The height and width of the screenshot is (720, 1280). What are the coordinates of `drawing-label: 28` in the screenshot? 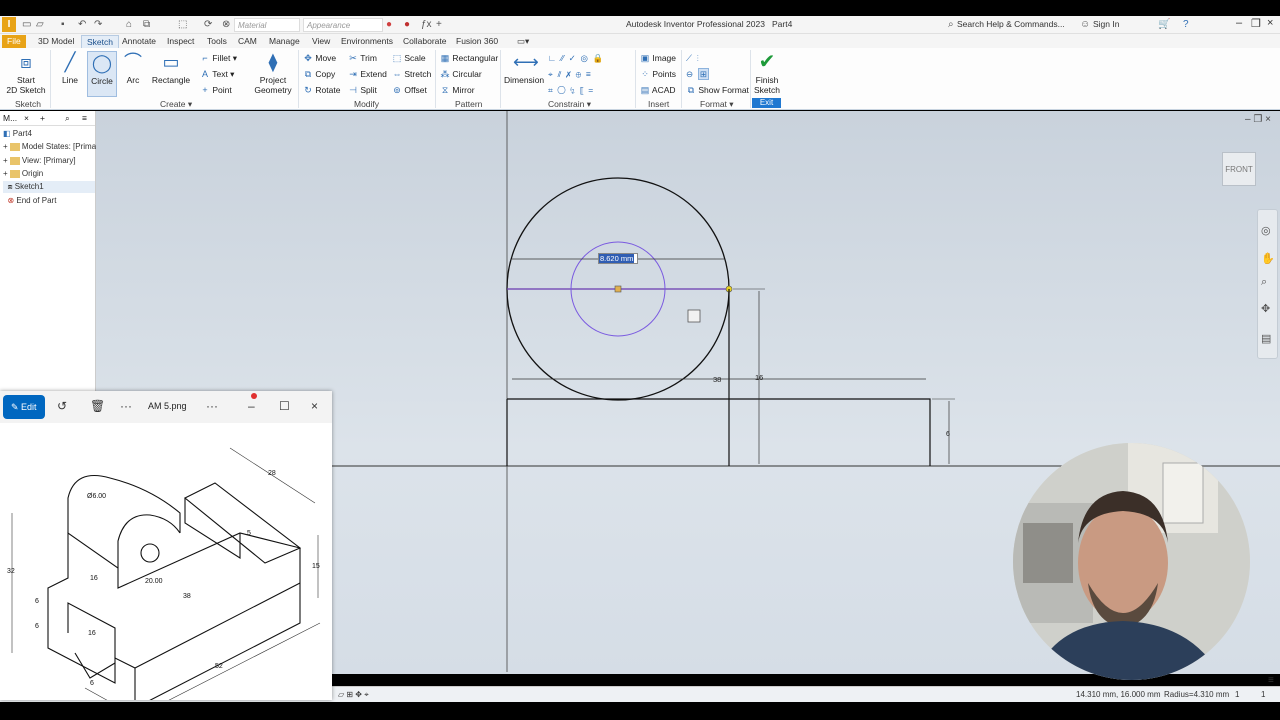 It's located at (272, 473).